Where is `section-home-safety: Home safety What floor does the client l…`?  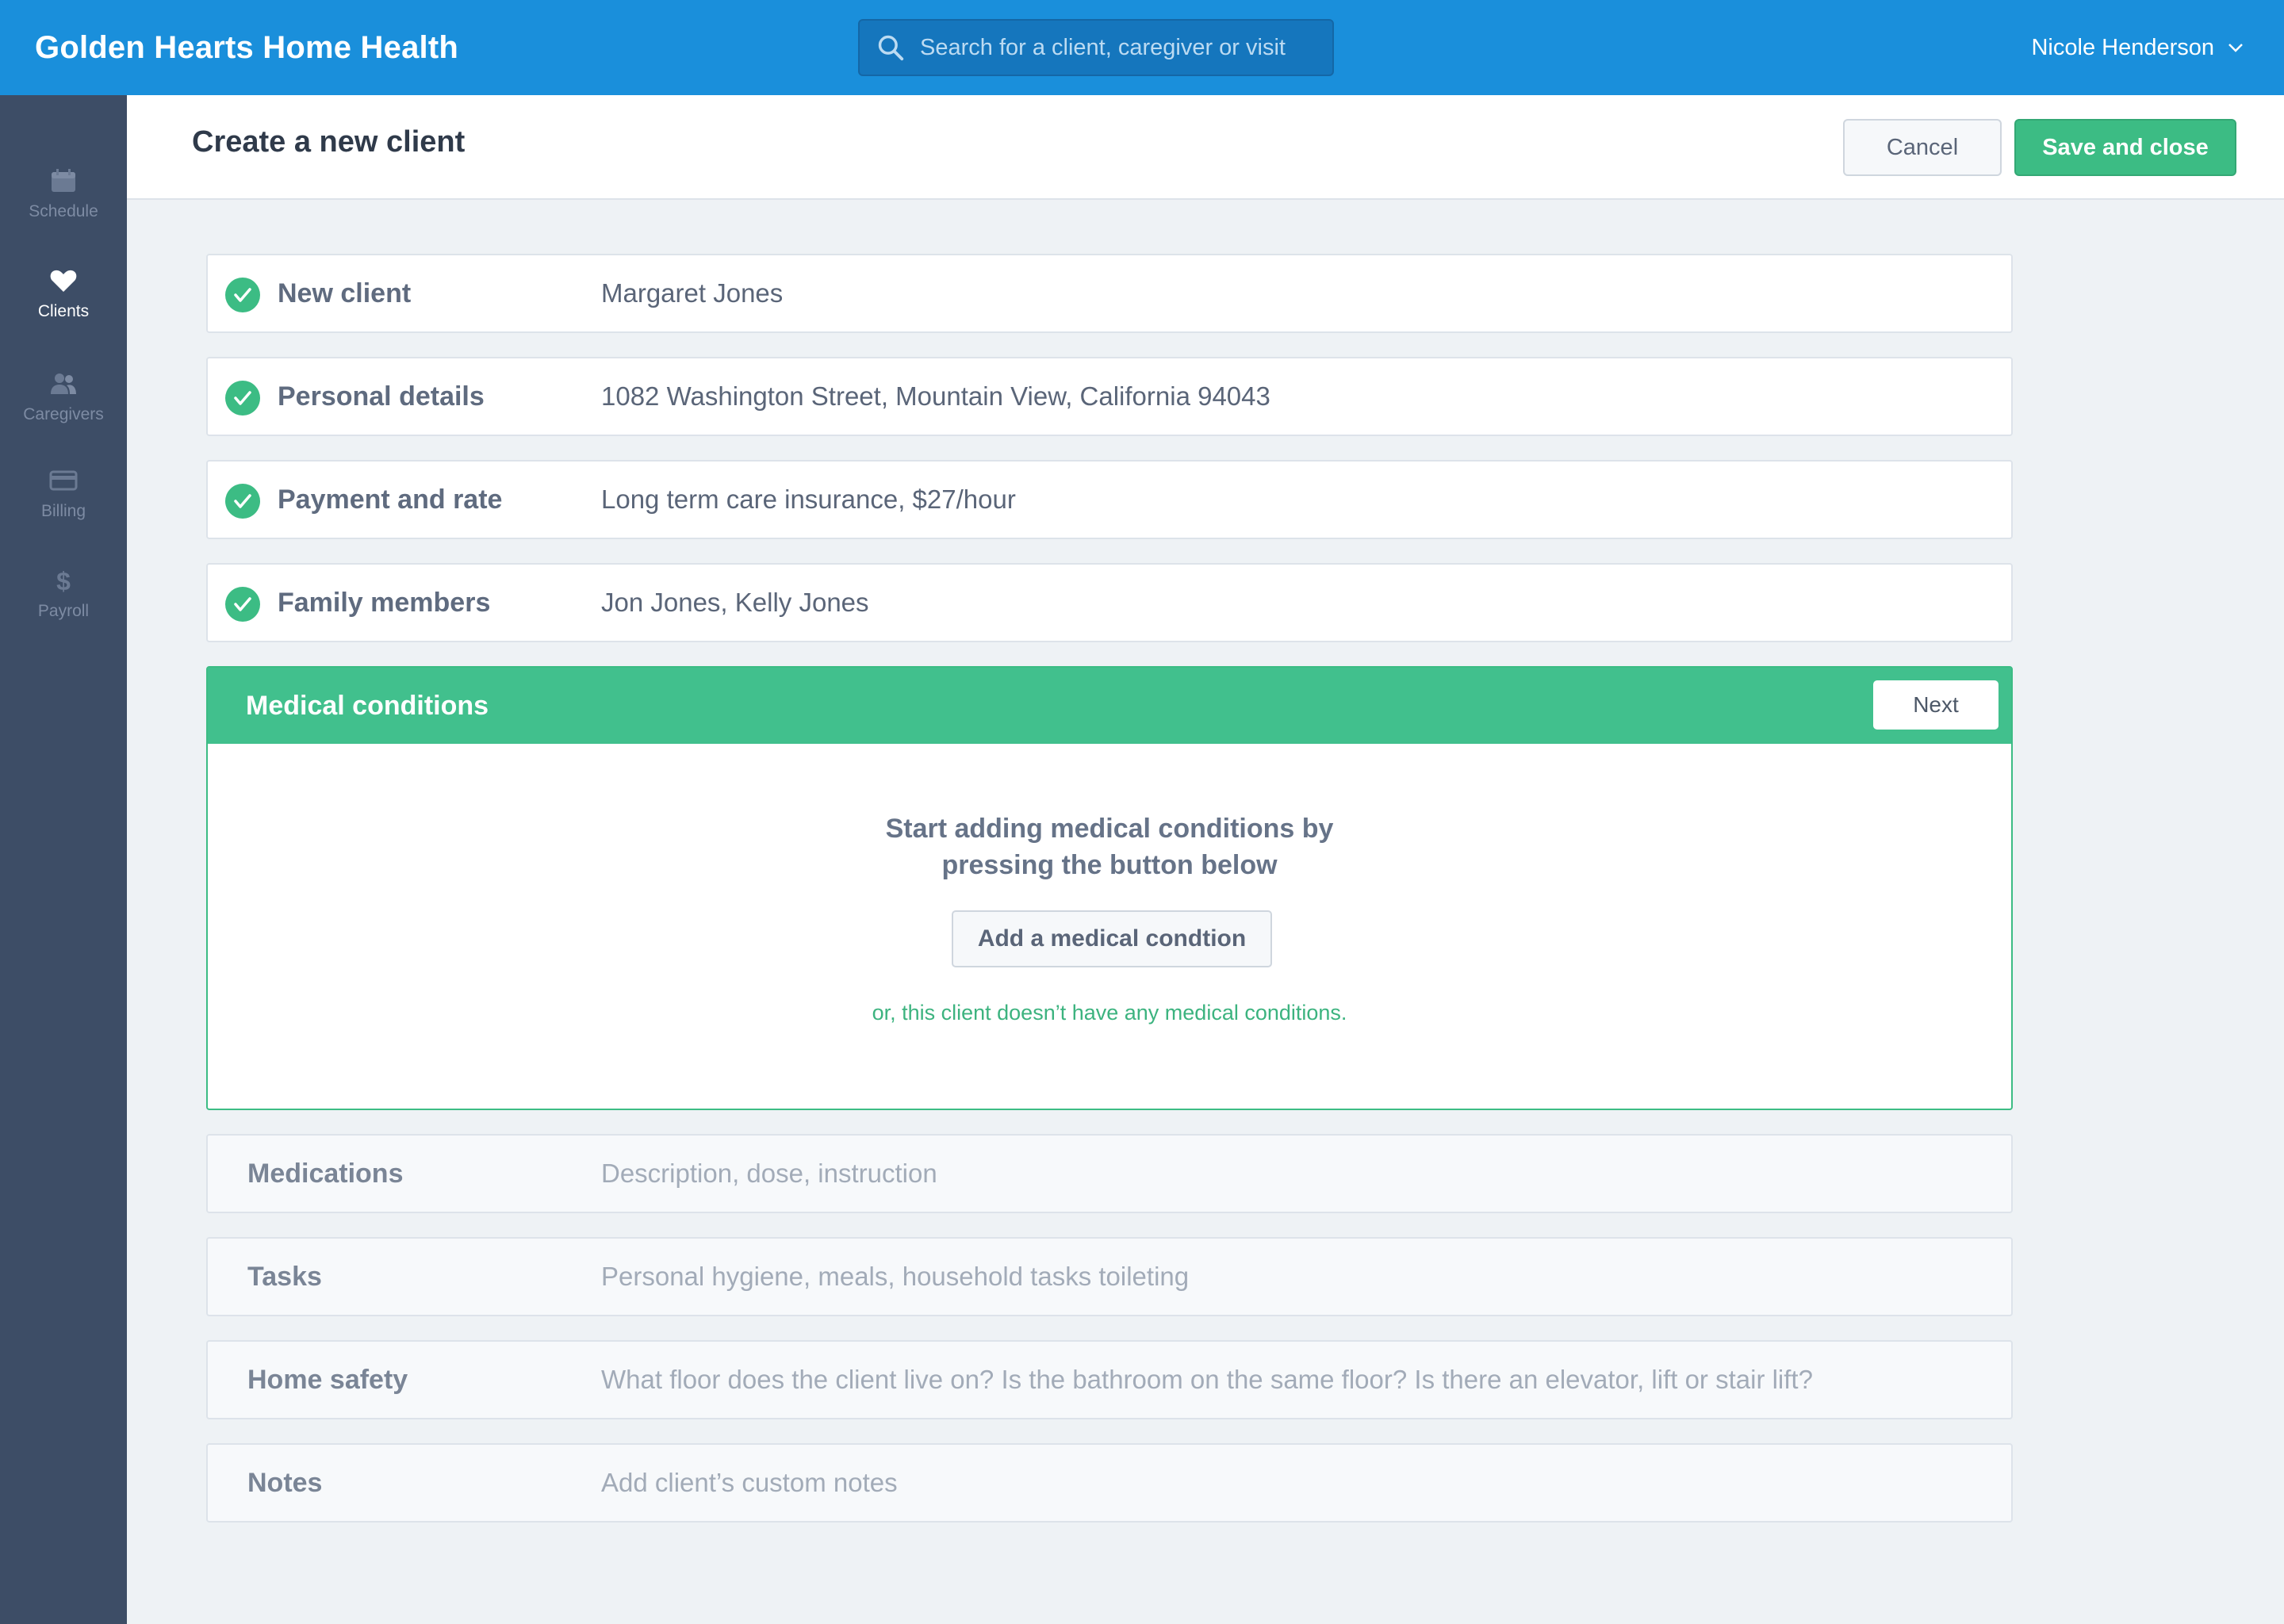 section-home-safety: Home safety What floor does the client l… is located at coordinates (1109, 1379).